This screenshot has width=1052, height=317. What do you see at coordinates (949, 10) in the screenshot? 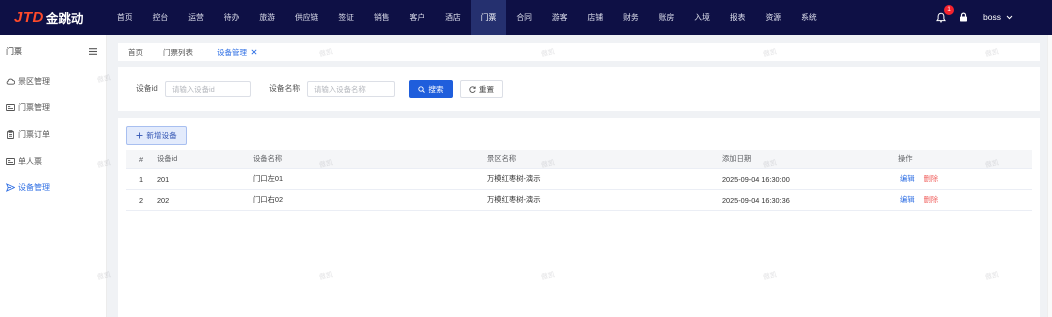
I see `notification-badge: 1` at bounding box center [949, 10].